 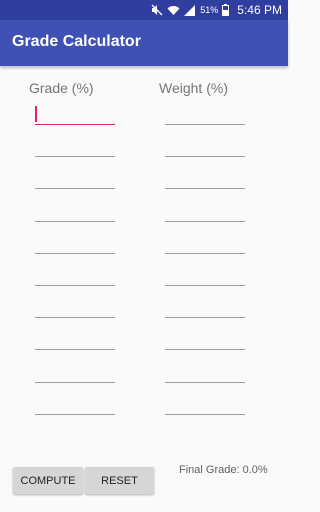 I want to click on app-title: Grade Calculator, so click(x=76, y=41).